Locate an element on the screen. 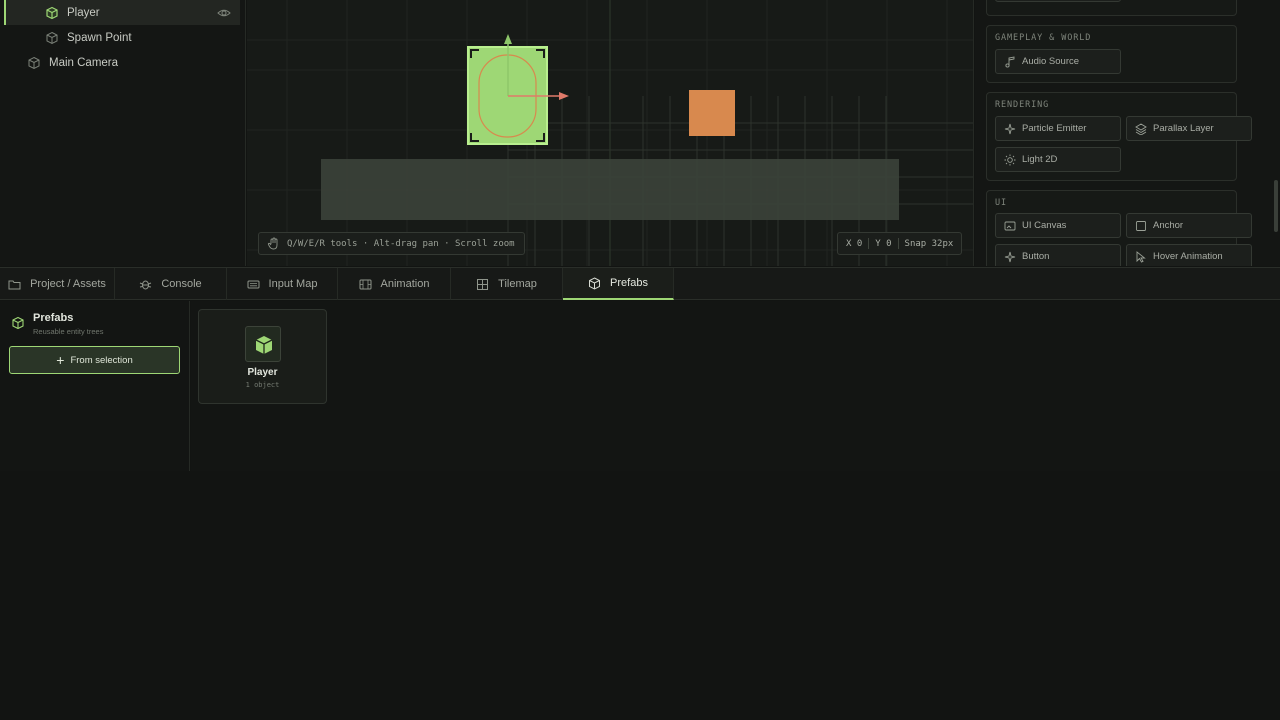  library-item-audio-source: Audio Source is located at coordinates (1058, 61).